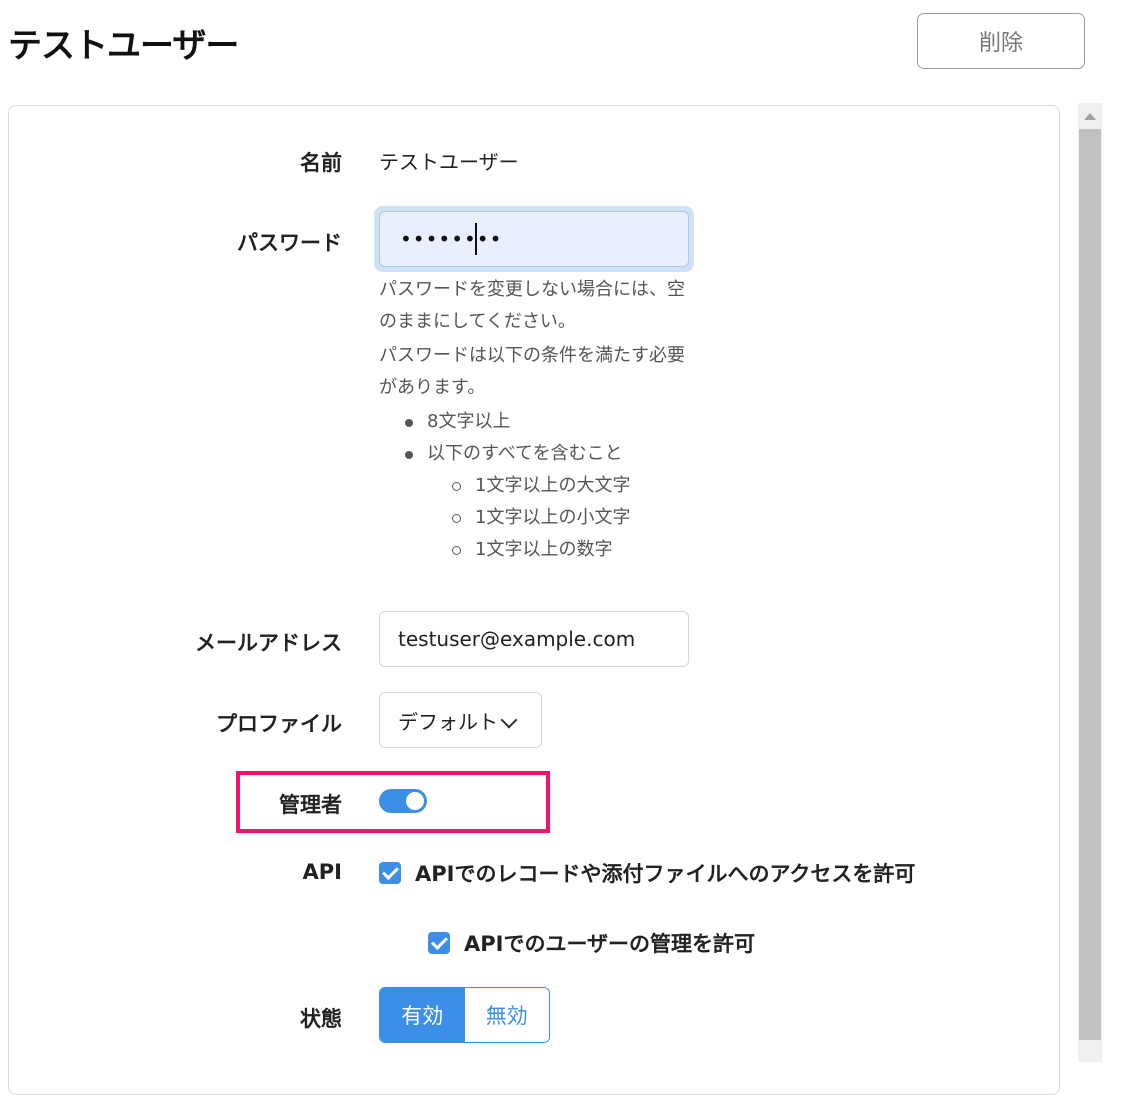 This screenshot has height=1095, width=1122. I want to click on api-records-label: APIでのレコードや添付ファイルへのアクセスを許可, so click(665, 873).